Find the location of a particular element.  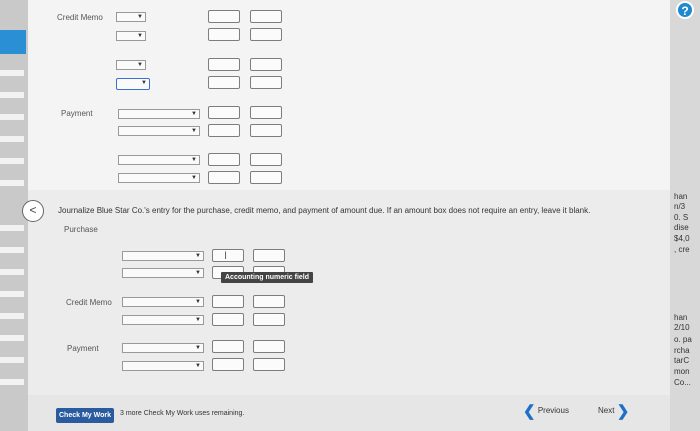

right-panel-line: mon is located at coordinates (682, 371).